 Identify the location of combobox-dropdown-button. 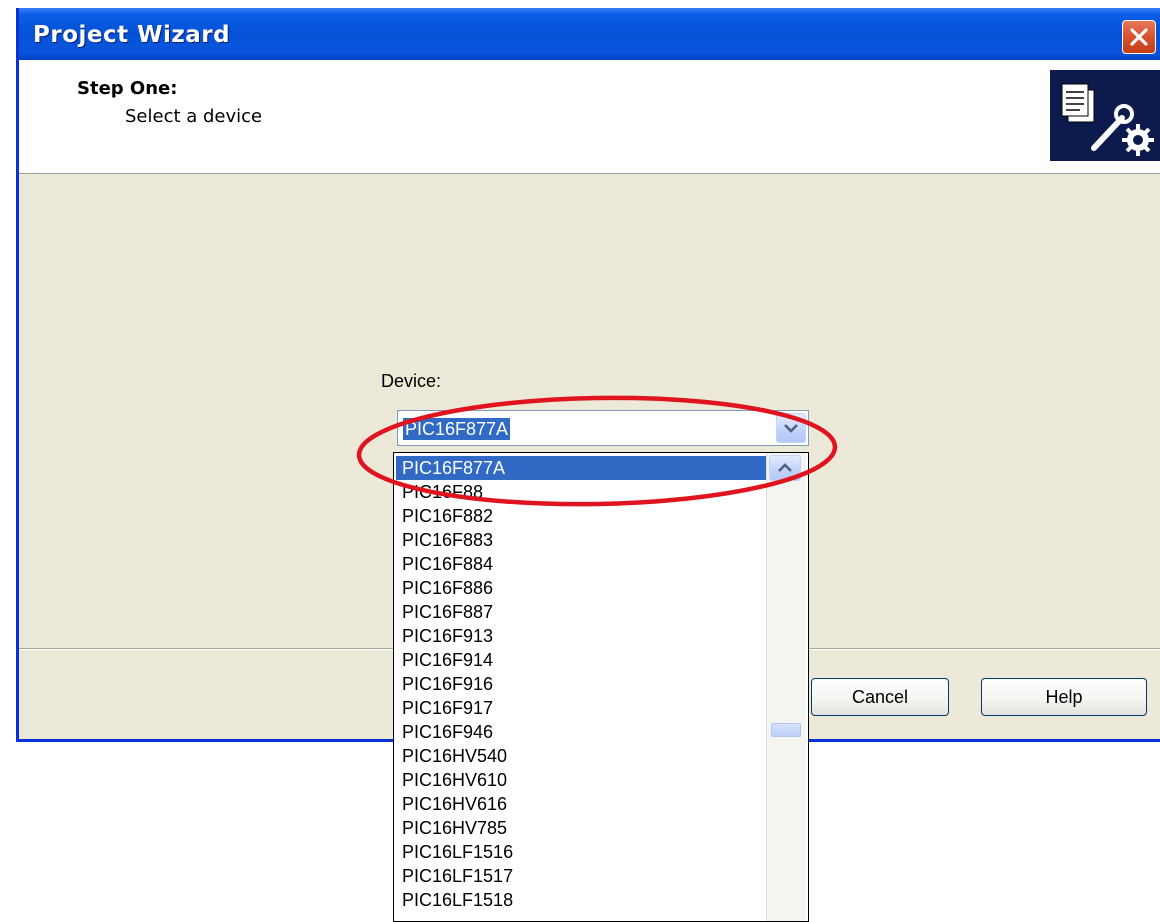
(791, 428).